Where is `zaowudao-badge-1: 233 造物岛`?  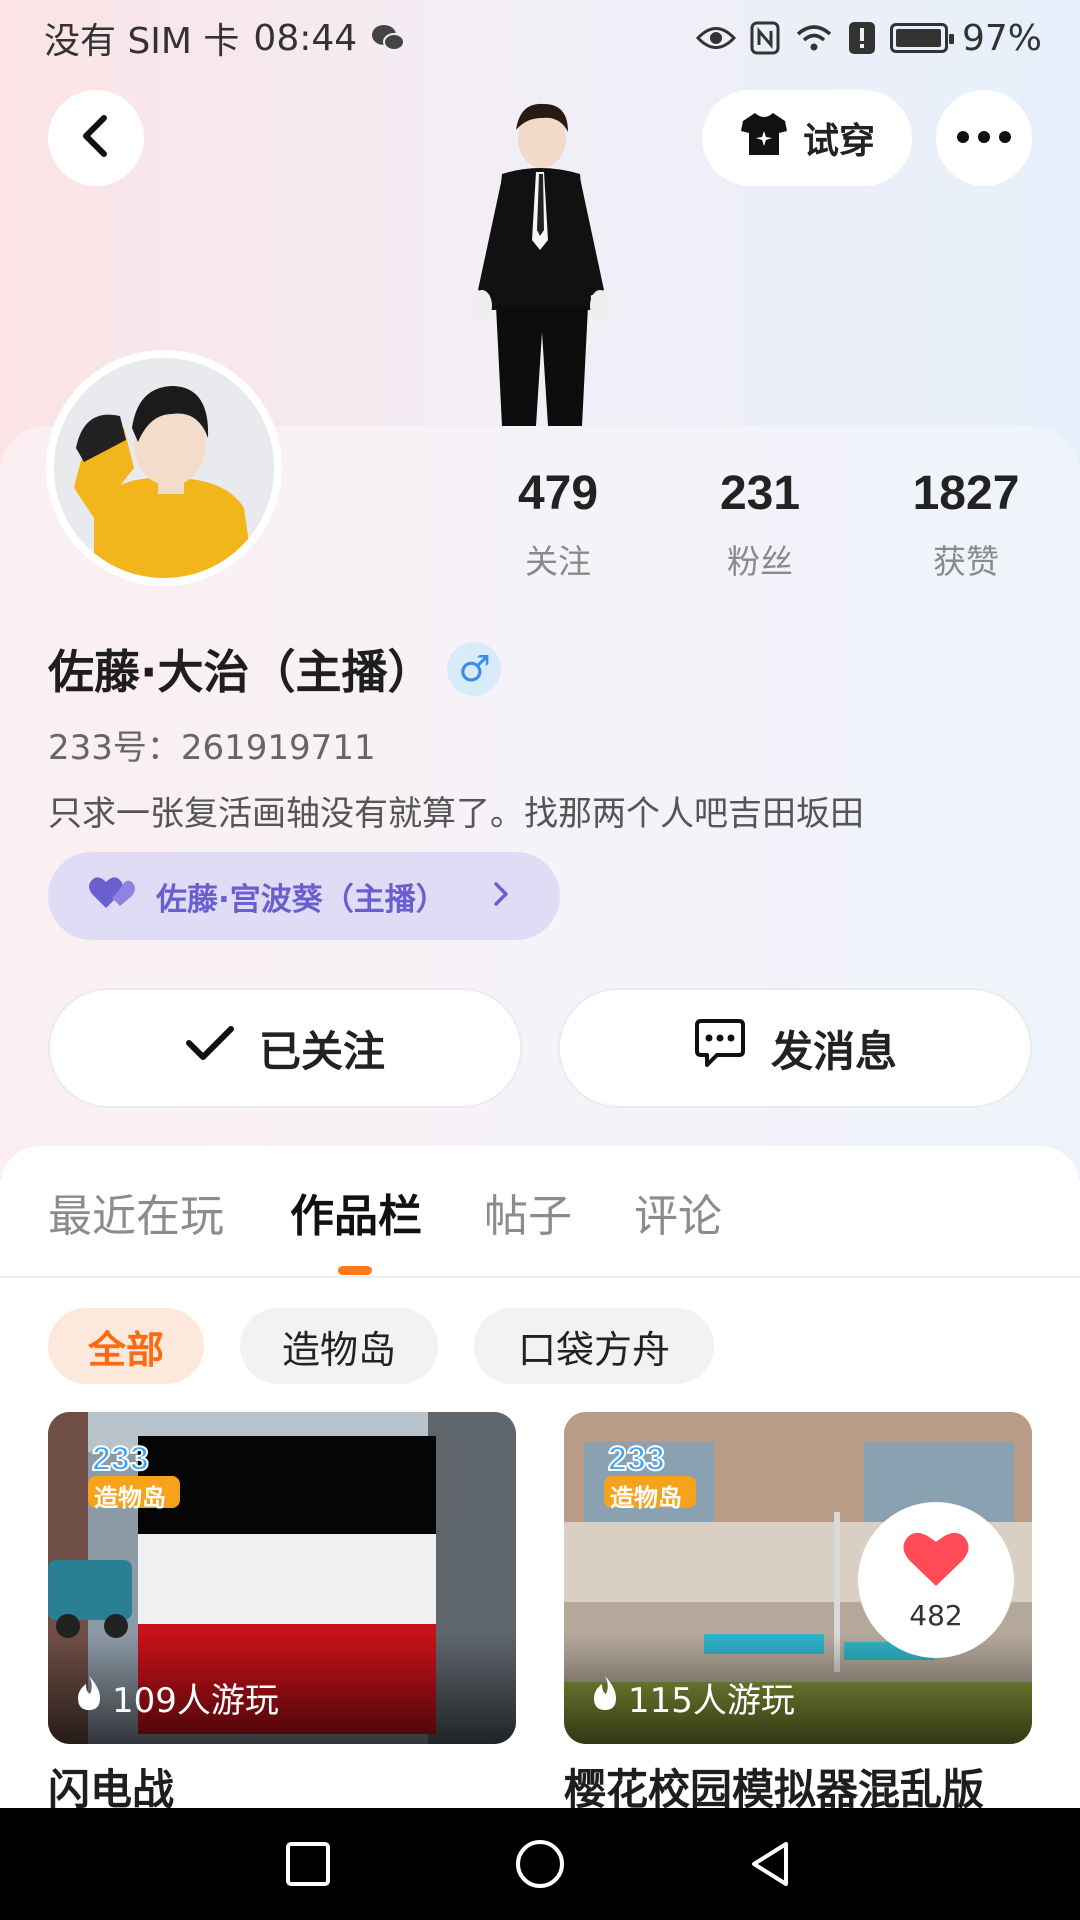 zaowudao-badge-1: 233 造物岛 is located at coordinates (129, 1475).